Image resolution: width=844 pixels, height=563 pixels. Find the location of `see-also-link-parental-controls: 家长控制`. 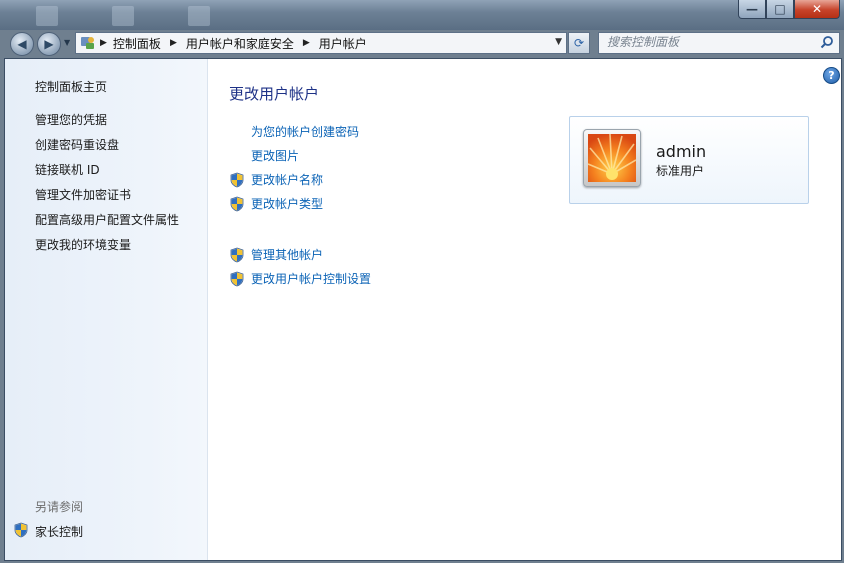

see-also-link-parental-controls: 家长控制 is located at coordinates (59, 531).